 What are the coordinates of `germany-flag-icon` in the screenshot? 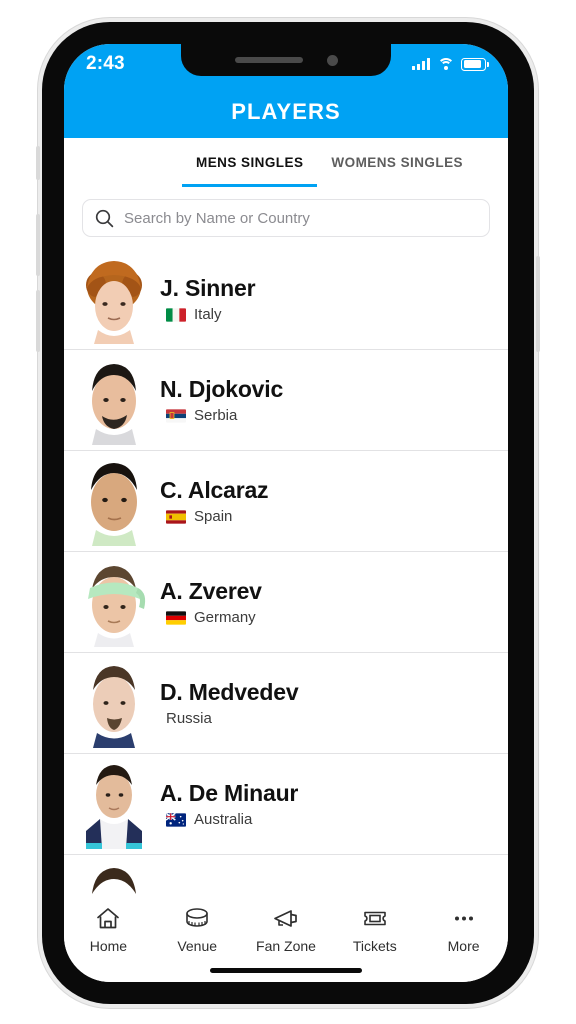 It's located at (176, 617).